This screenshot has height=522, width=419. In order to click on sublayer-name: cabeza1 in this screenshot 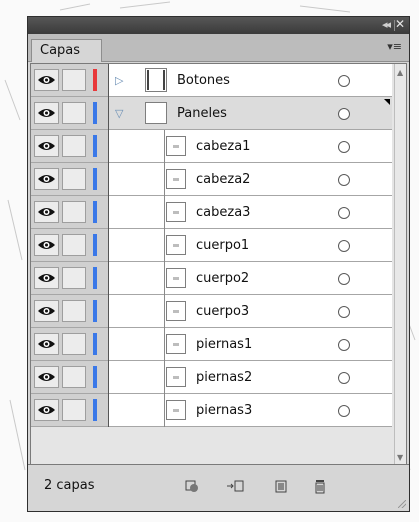, I will do `click(223, 146)`.